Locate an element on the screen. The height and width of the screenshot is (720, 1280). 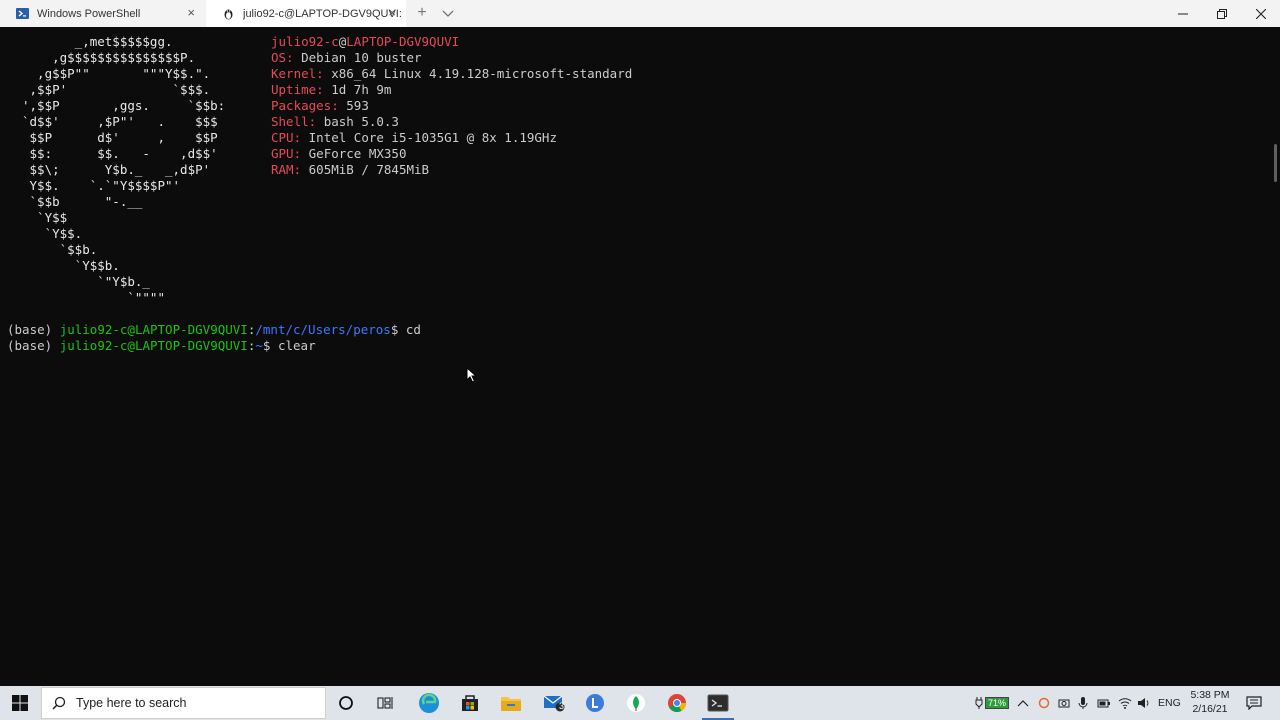
battery-percent: 71% is located at coordinates (997, 703).